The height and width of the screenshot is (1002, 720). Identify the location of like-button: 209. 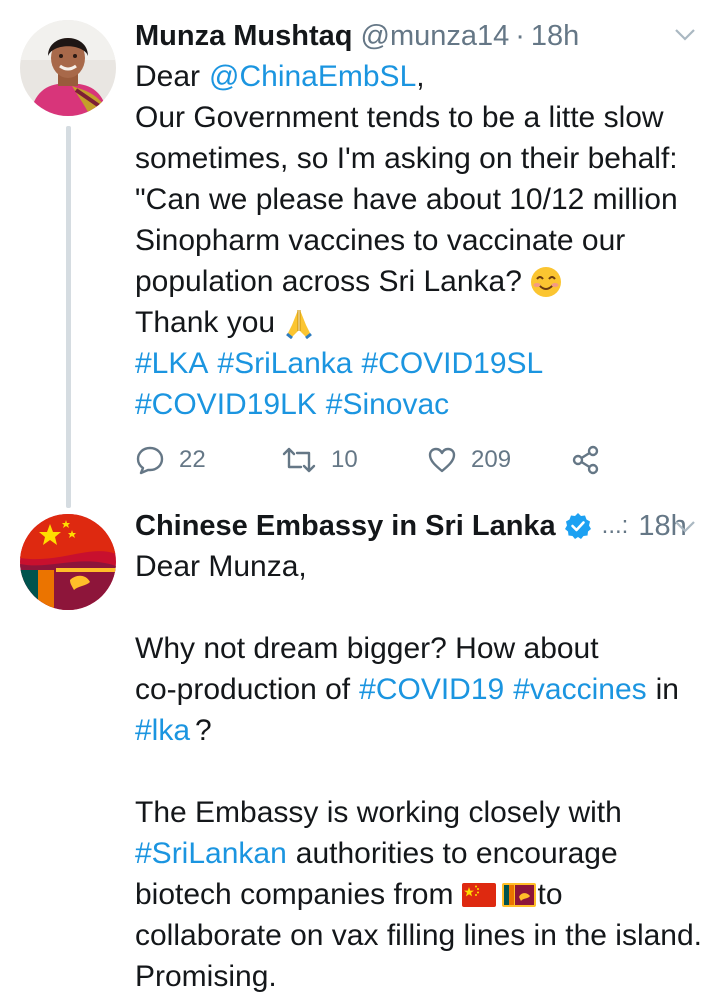
(469, 460).